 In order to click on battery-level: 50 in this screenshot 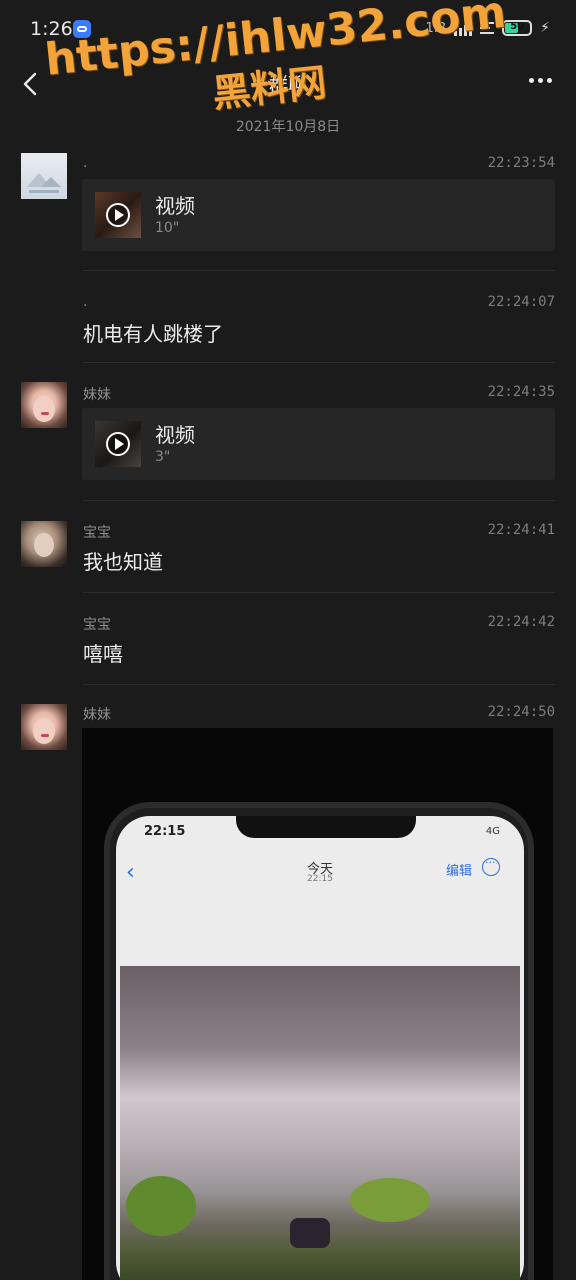, I will do `click(517, 26)`.